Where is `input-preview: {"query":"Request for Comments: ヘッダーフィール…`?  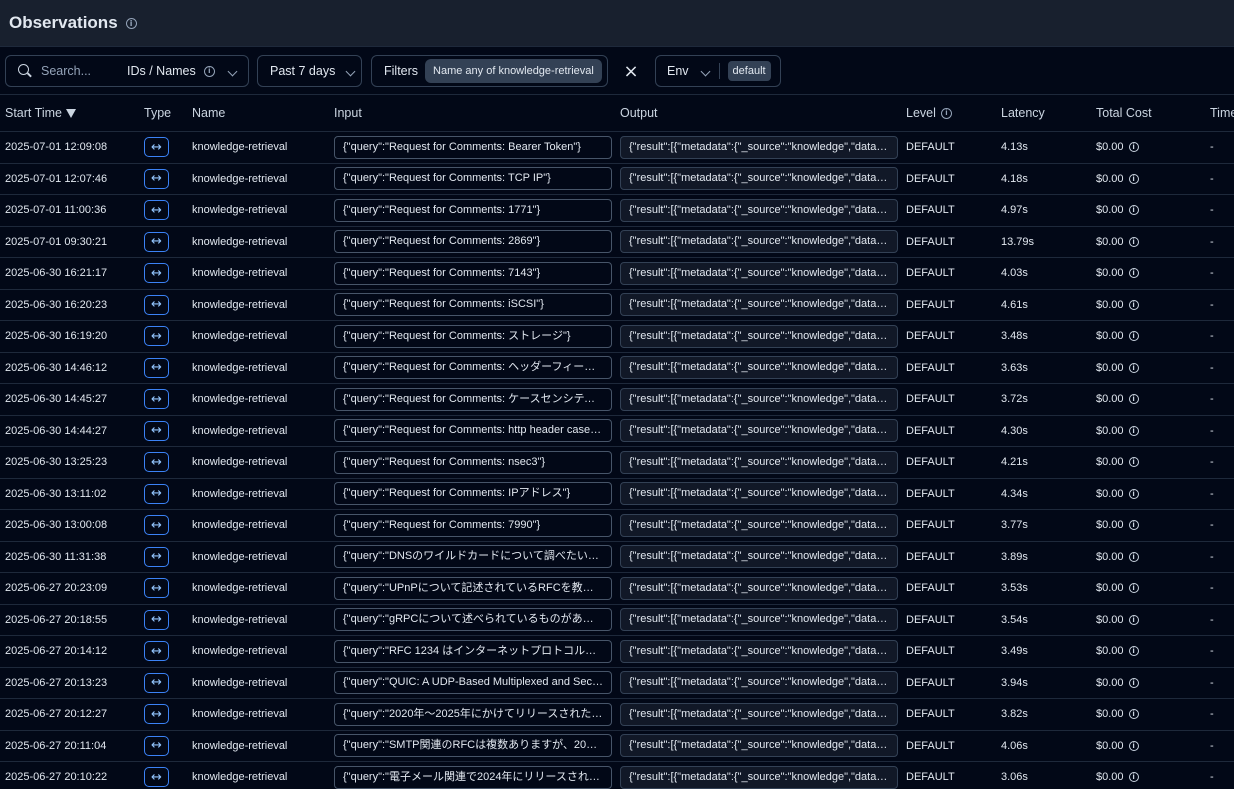 input-preview: {"query":"Request for Comments: ヘッダーフィール… is located at coordinates (473, 368).